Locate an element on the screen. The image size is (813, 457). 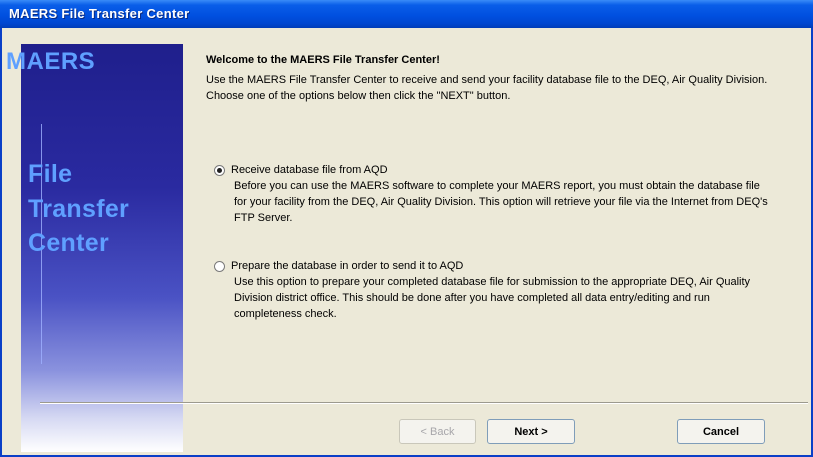
option-receive-row: Receive database file from AQD is located at coordinates (494, 170).